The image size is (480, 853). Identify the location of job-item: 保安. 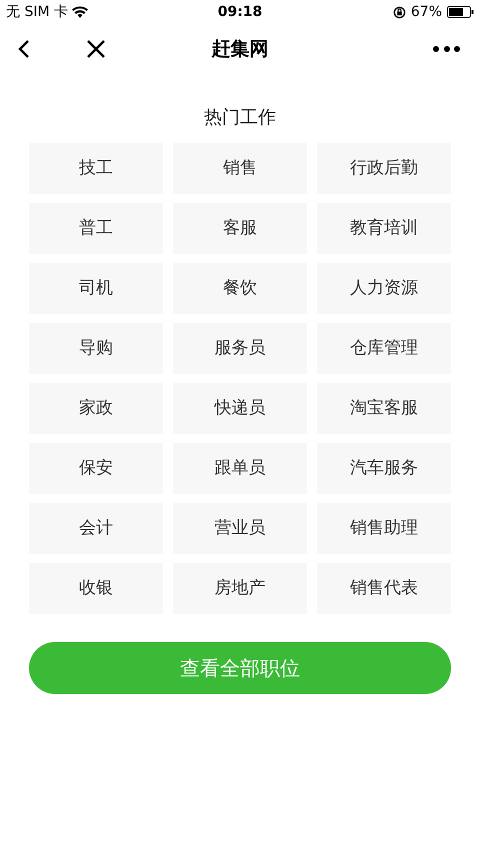
(96, 468).